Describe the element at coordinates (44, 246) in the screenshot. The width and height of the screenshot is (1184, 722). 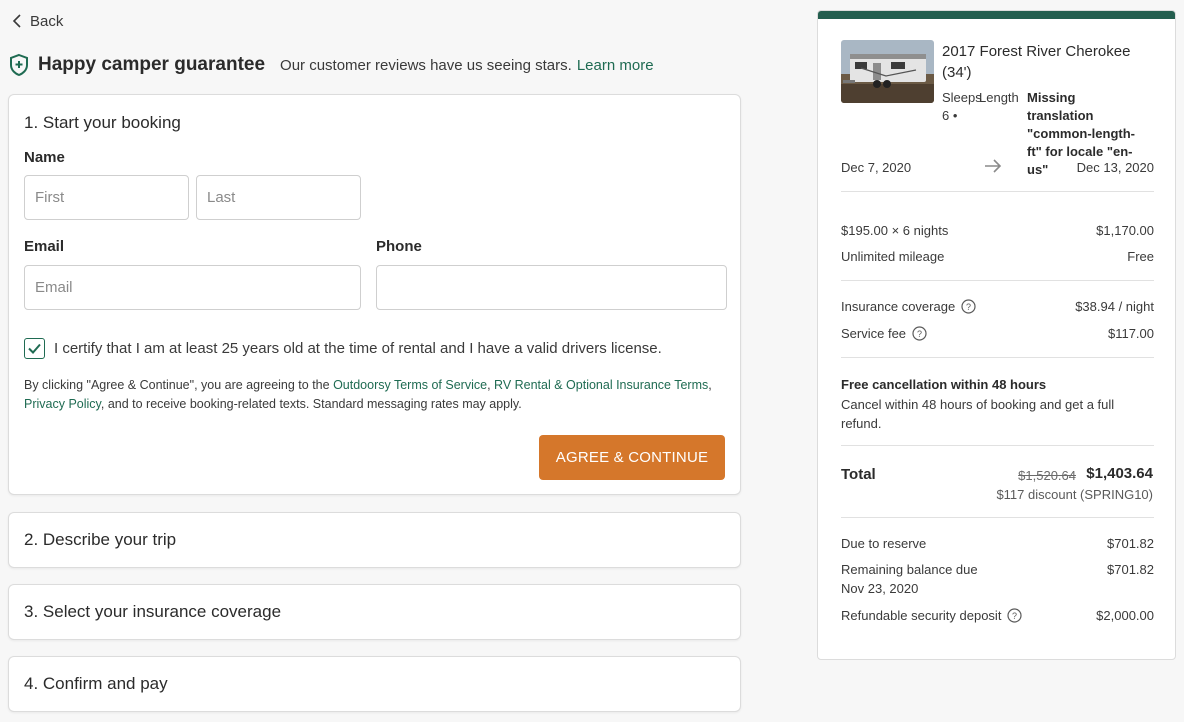
I see `email-label: Email` at that location.